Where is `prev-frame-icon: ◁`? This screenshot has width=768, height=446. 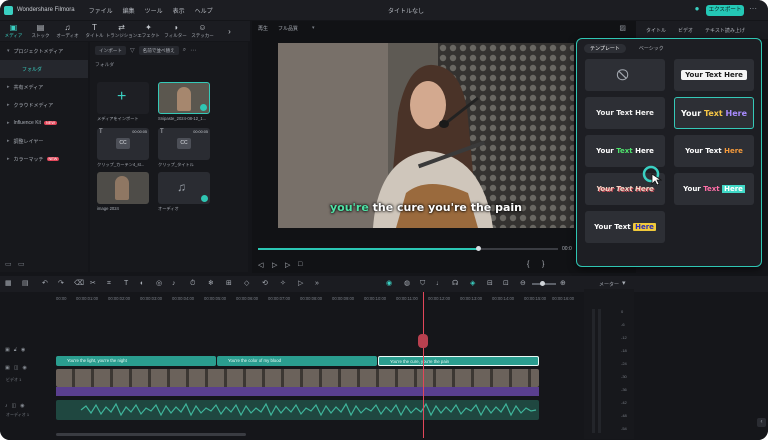
prev-frame-icon: ◁ is located at coordinates (260, 265).